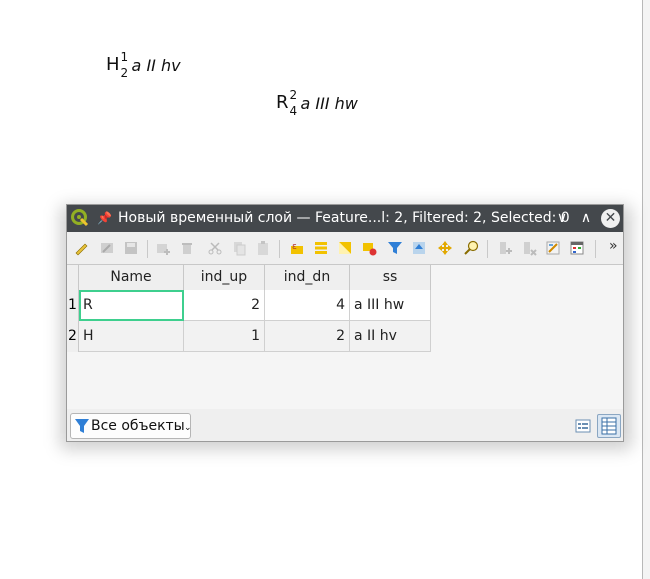  I want to click on form-view-icon, so click(583, 426).